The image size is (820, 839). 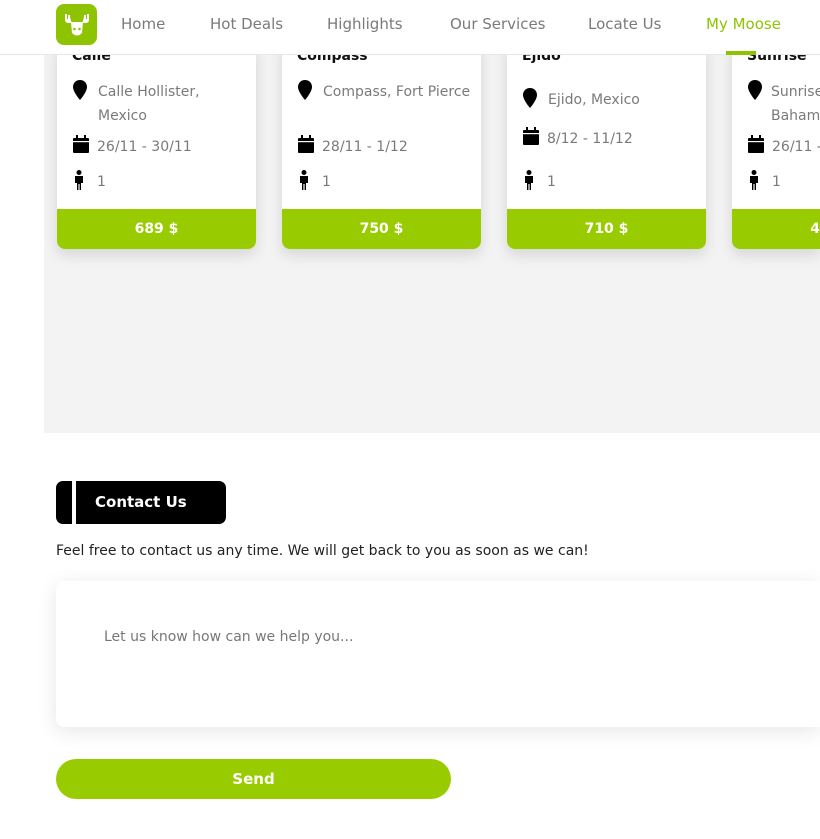 What do you see at coordinates (776, 229) in the screenshot?
I see `deal-price: 4` at bounding box center [776, 229].